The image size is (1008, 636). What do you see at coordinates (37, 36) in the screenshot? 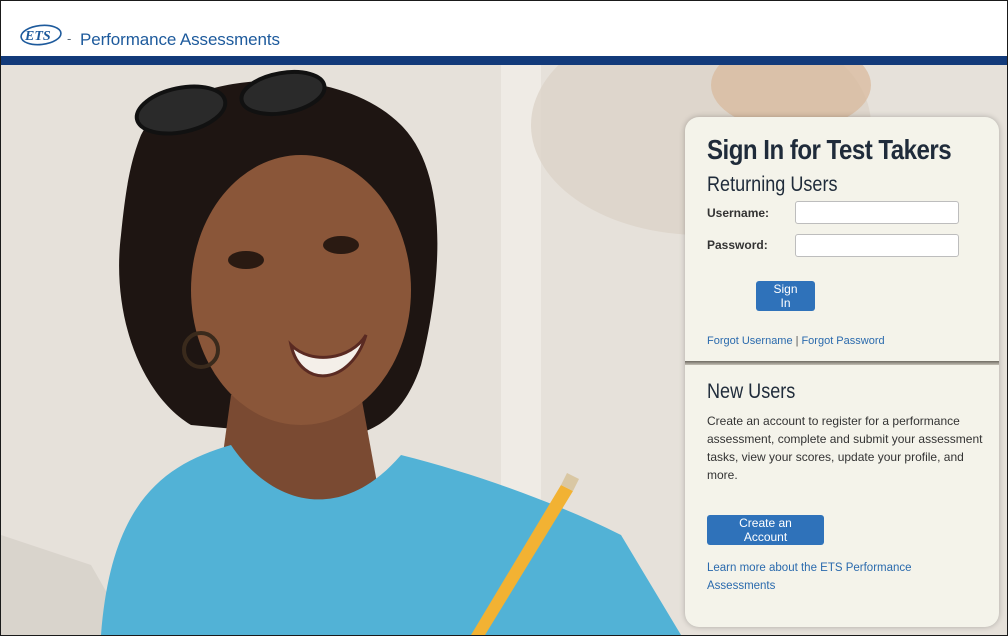
I see `ets-logo-text: ETS` at bounding box center [37, 36].